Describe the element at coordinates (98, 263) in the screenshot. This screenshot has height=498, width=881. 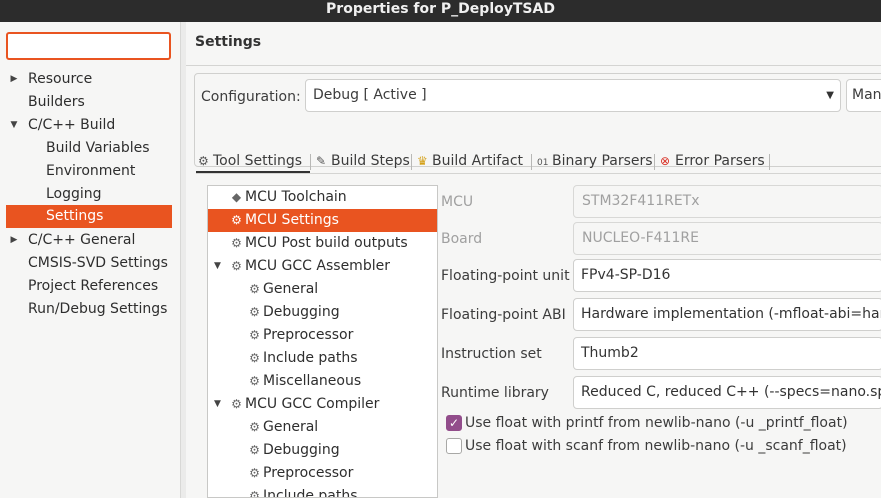
I see `nav-item-label: CMSIS-SVD Settings` at that location.